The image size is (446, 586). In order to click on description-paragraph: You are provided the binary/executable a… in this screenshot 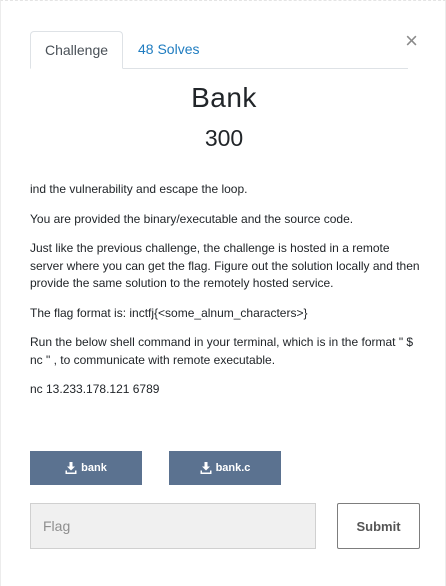, I will do `click(192, 218)`.